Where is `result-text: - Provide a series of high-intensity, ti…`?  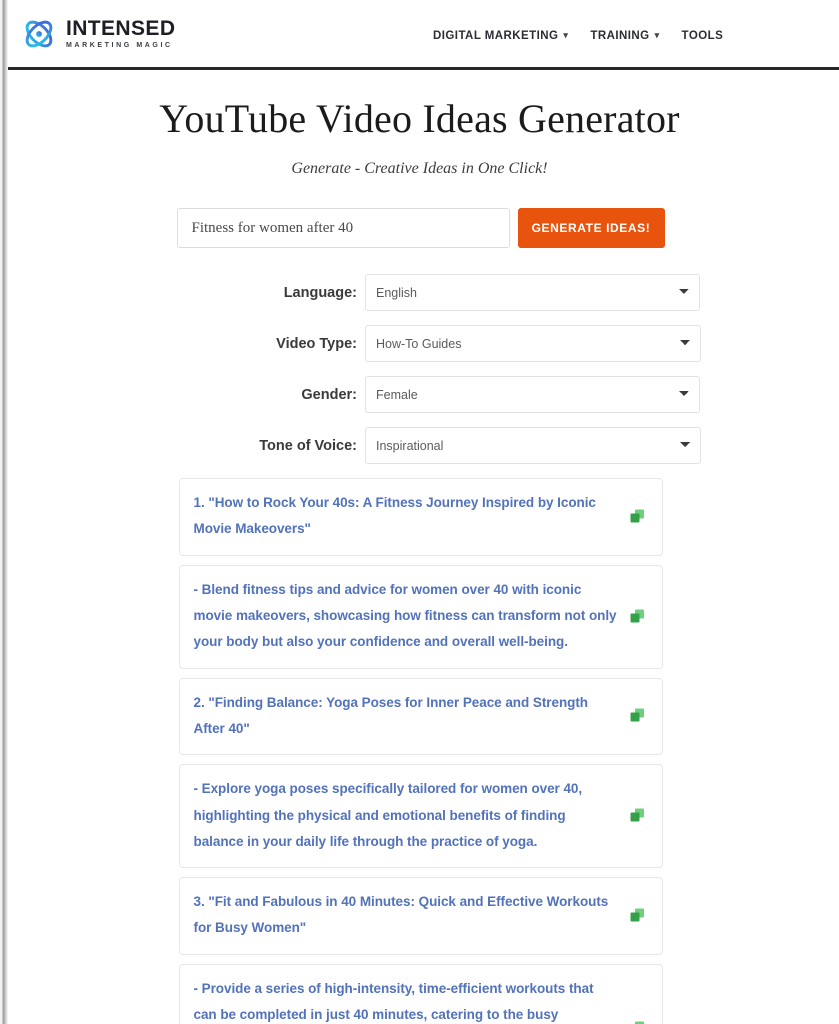
result-text: - Provide a series of high-intensity, ti… is located at coordinates (393, 1001).